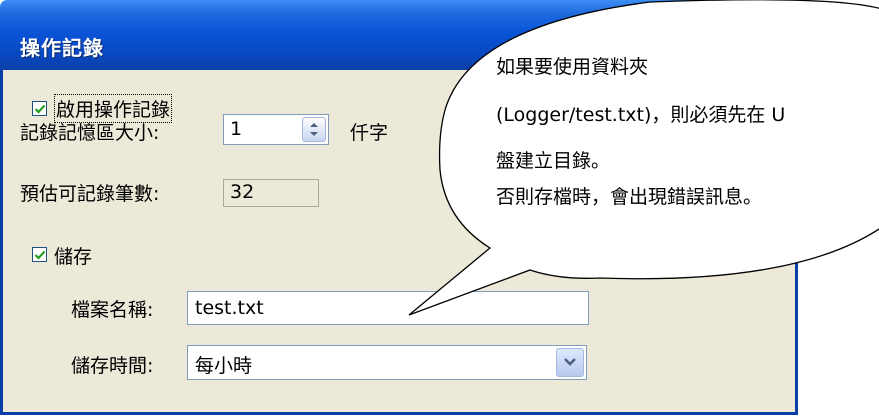 The height and width of the screenshot is (418, 879). Describe the element at coordinates (641, 115) in the screenshot. I see `callout-line-2: (Logger/test.txt)，則必須先在 U` at that location.